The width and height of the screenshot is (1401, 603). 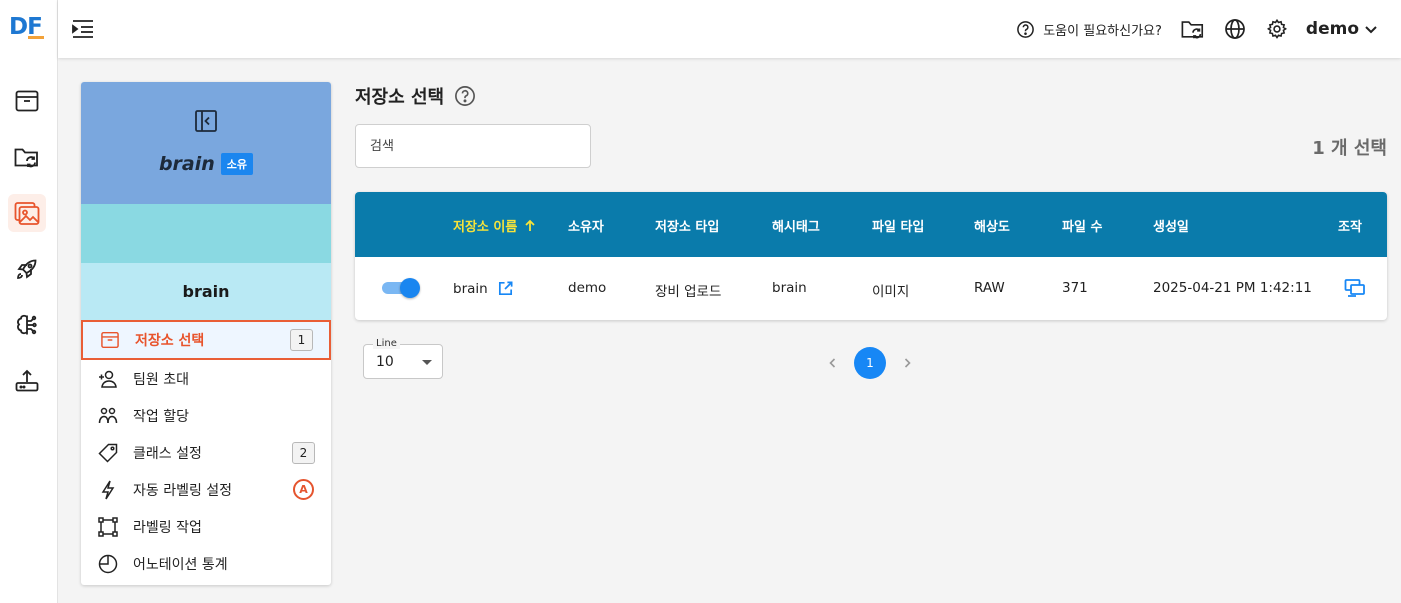 I want to click on menu-item-labeling-work: 라벨링 작업, so click(x=206, y=526).